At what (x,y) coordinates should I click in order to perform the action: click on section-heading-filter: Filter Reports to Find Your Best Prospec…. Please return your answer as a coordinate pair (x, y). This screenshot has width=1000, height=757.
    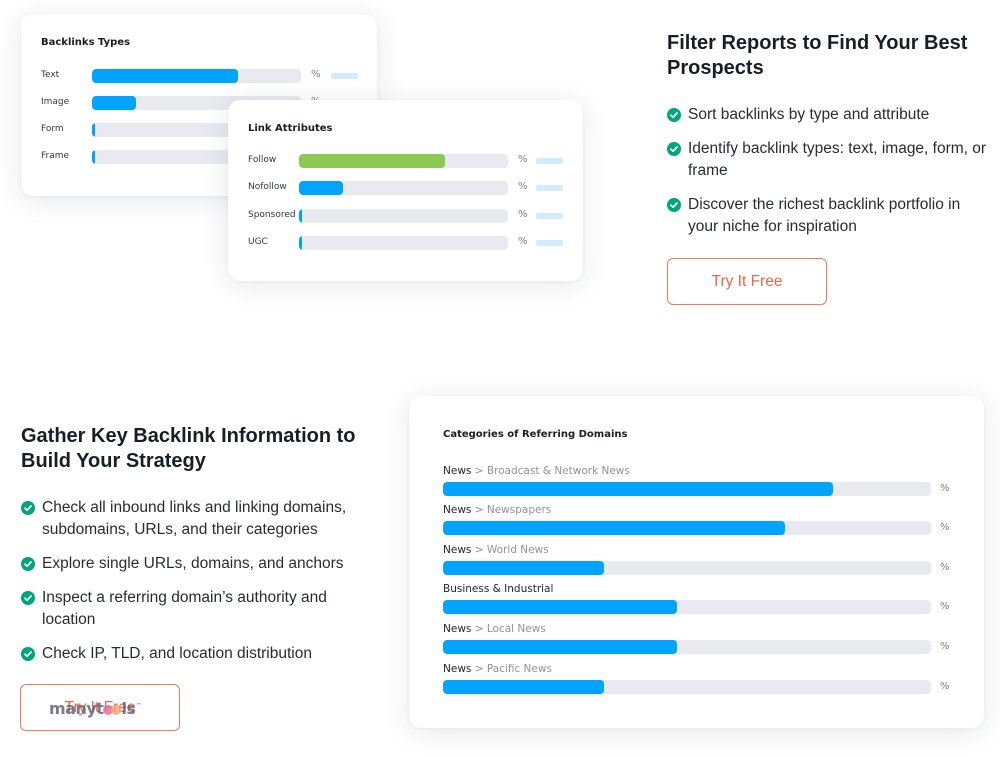
    Looking at the image, I should click on (817, 55).